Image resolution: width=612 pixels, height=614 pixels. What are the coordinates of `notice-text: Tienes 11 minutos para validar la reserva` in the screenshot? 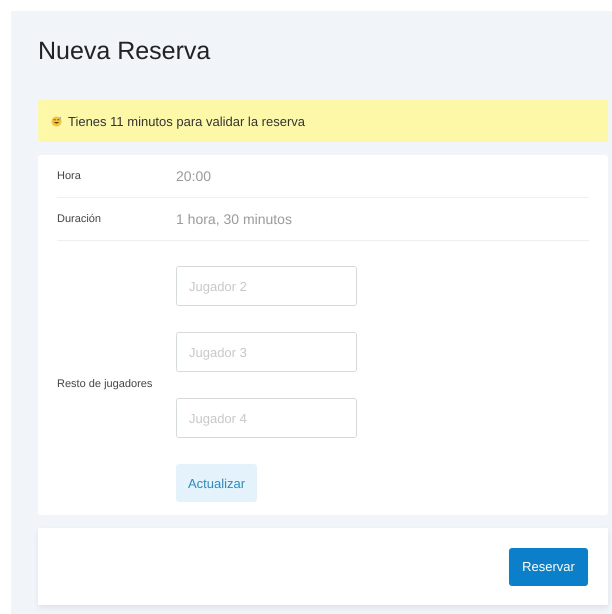 It's located at (187, 121).